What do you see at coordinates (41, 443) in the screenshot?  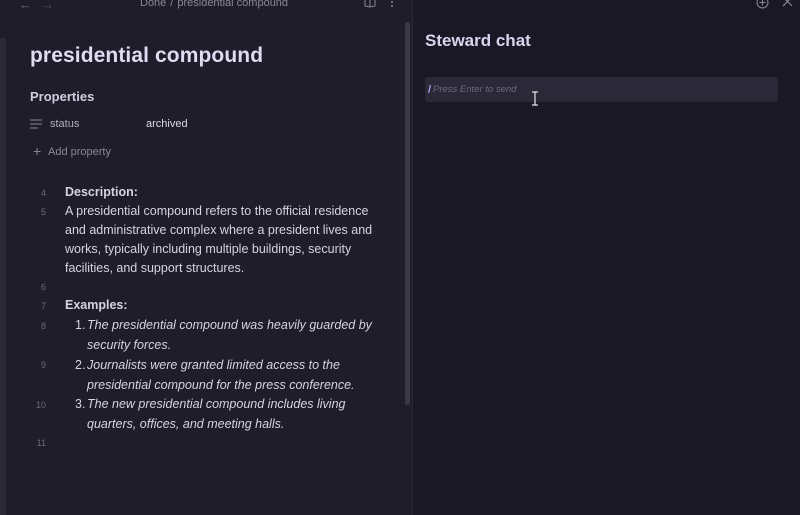 I see `line-number: 11` at bounding box center [41, 443].